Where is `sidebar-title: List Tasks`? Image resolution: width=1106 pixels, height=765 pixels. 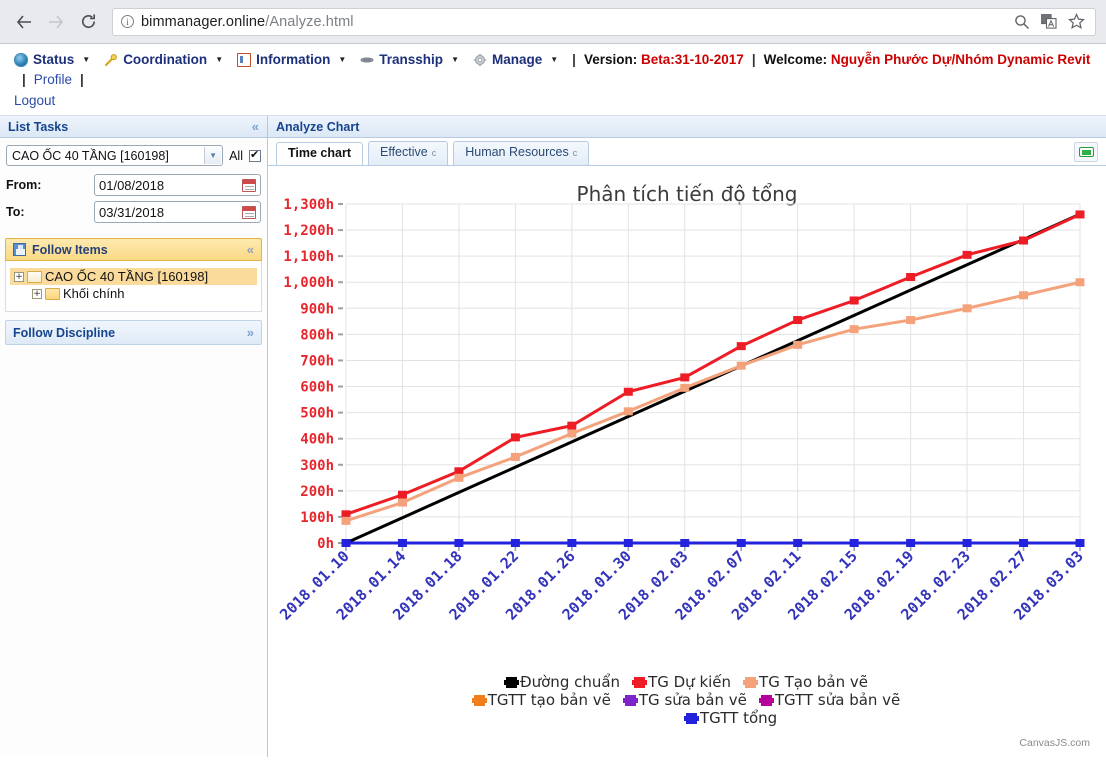
sidebar-title: List Tasks is located at coordinates (38, 126).